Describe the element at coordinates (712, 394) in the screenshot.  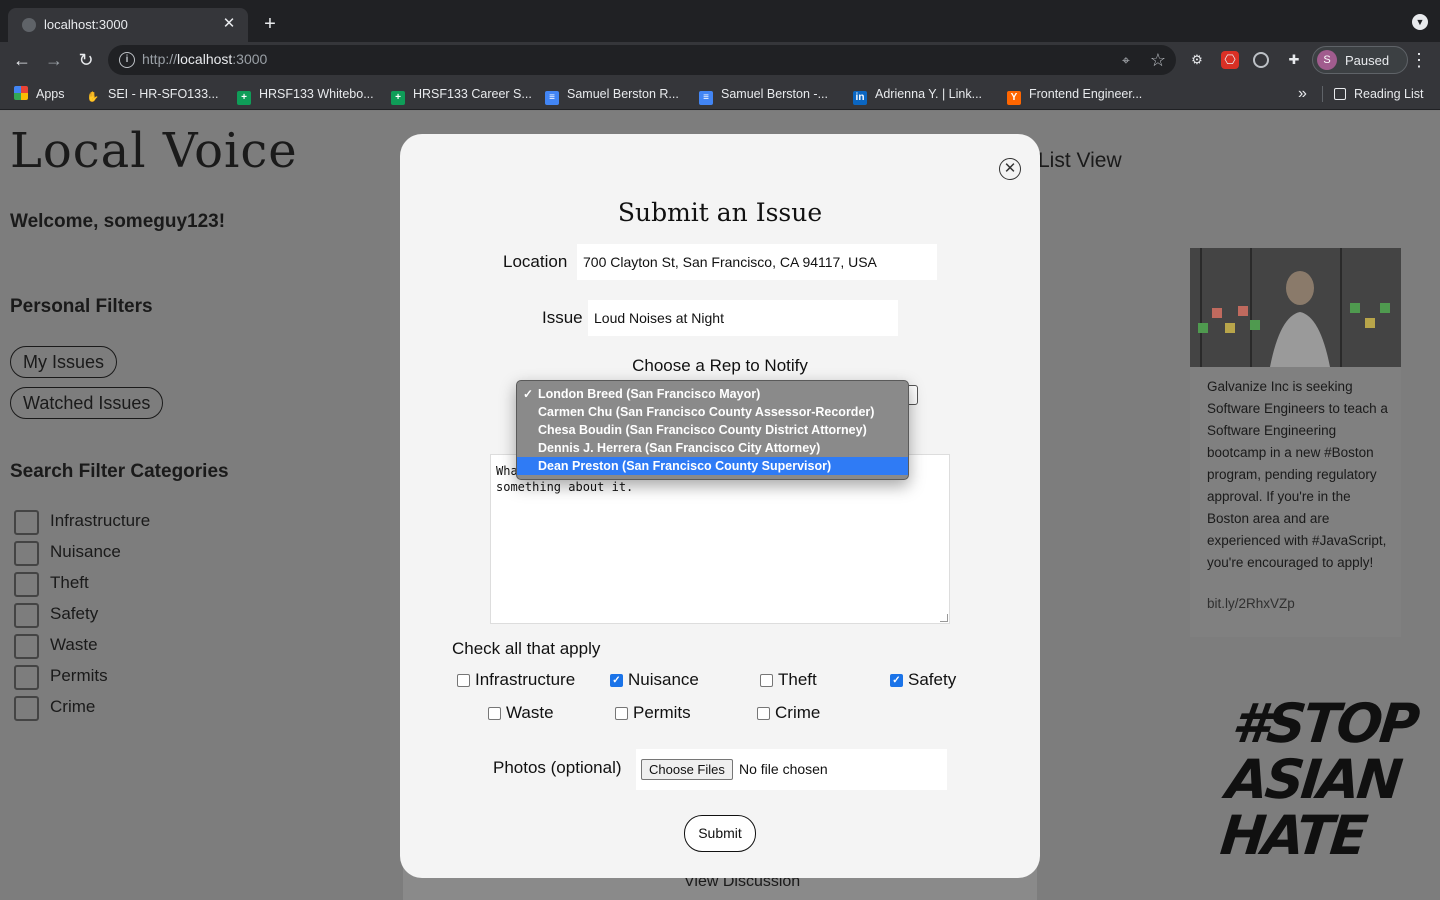
I see `rep-option: ✓ London Breed (San Francisco Mayor)` at that location.